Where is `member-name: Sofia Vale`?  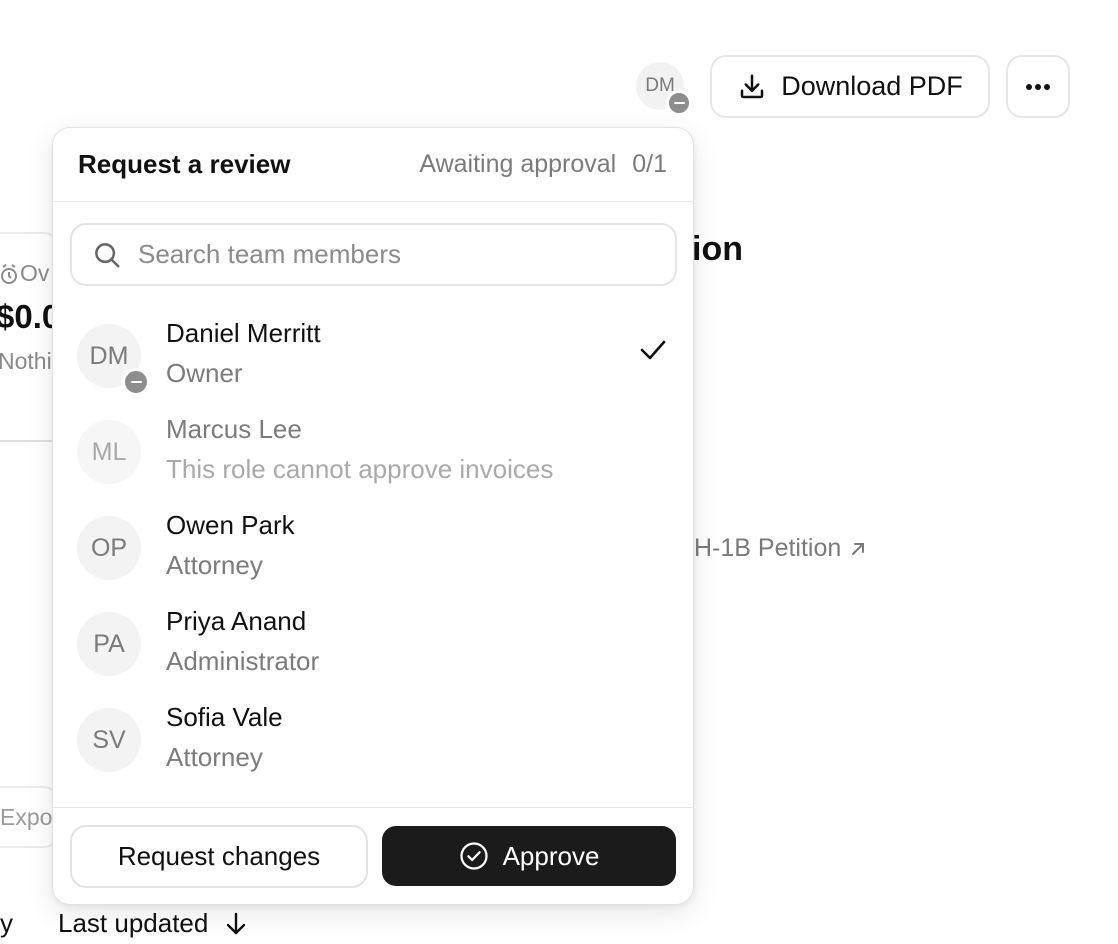
member-name: Sofia Vale is located at coordinates (224, 717).